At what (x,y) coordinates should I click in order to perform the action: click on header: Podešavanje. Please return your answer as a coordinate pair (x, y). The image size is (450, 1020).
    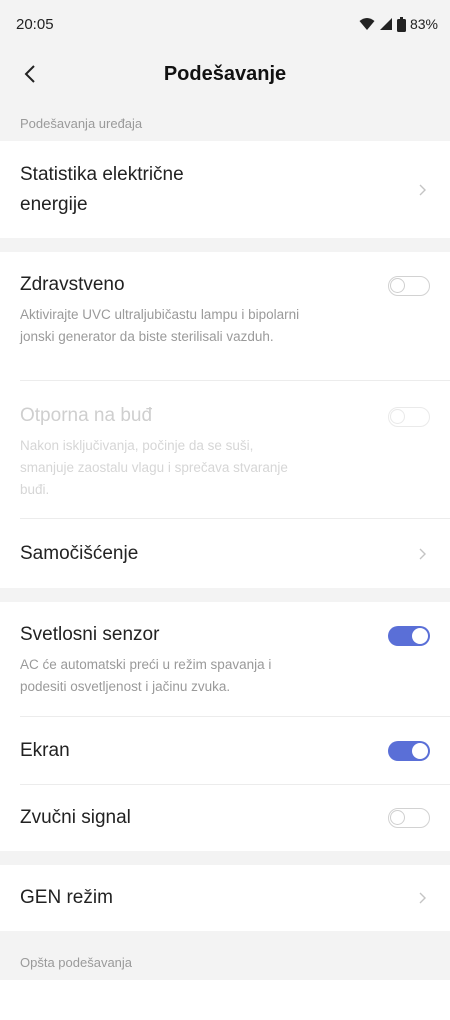
    Looking at the image, I should click on (225, 74).